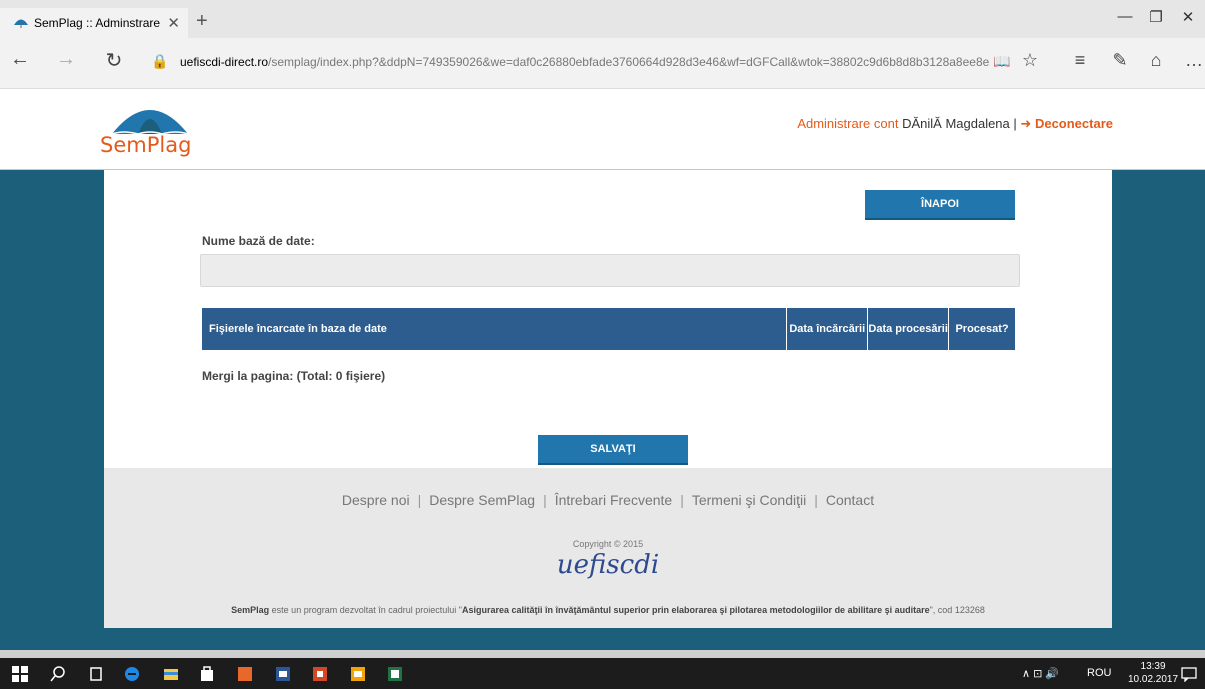 The width and height of the screenshot is (1205, 689). I want to click on windows-start-icon, so click(20, 674).